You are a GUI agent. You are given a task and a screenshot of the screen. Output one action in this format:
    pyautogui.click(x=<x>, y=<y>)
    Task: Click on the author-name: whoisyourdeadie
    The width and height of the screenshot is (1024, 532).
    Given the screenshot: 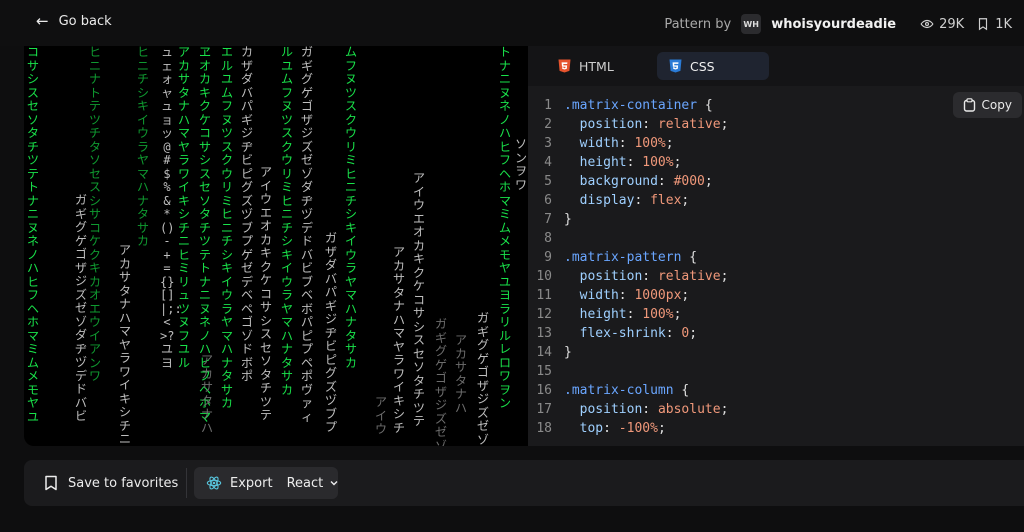 What is the action you would take?
    pyautogui.click(x=833, y=24)
    